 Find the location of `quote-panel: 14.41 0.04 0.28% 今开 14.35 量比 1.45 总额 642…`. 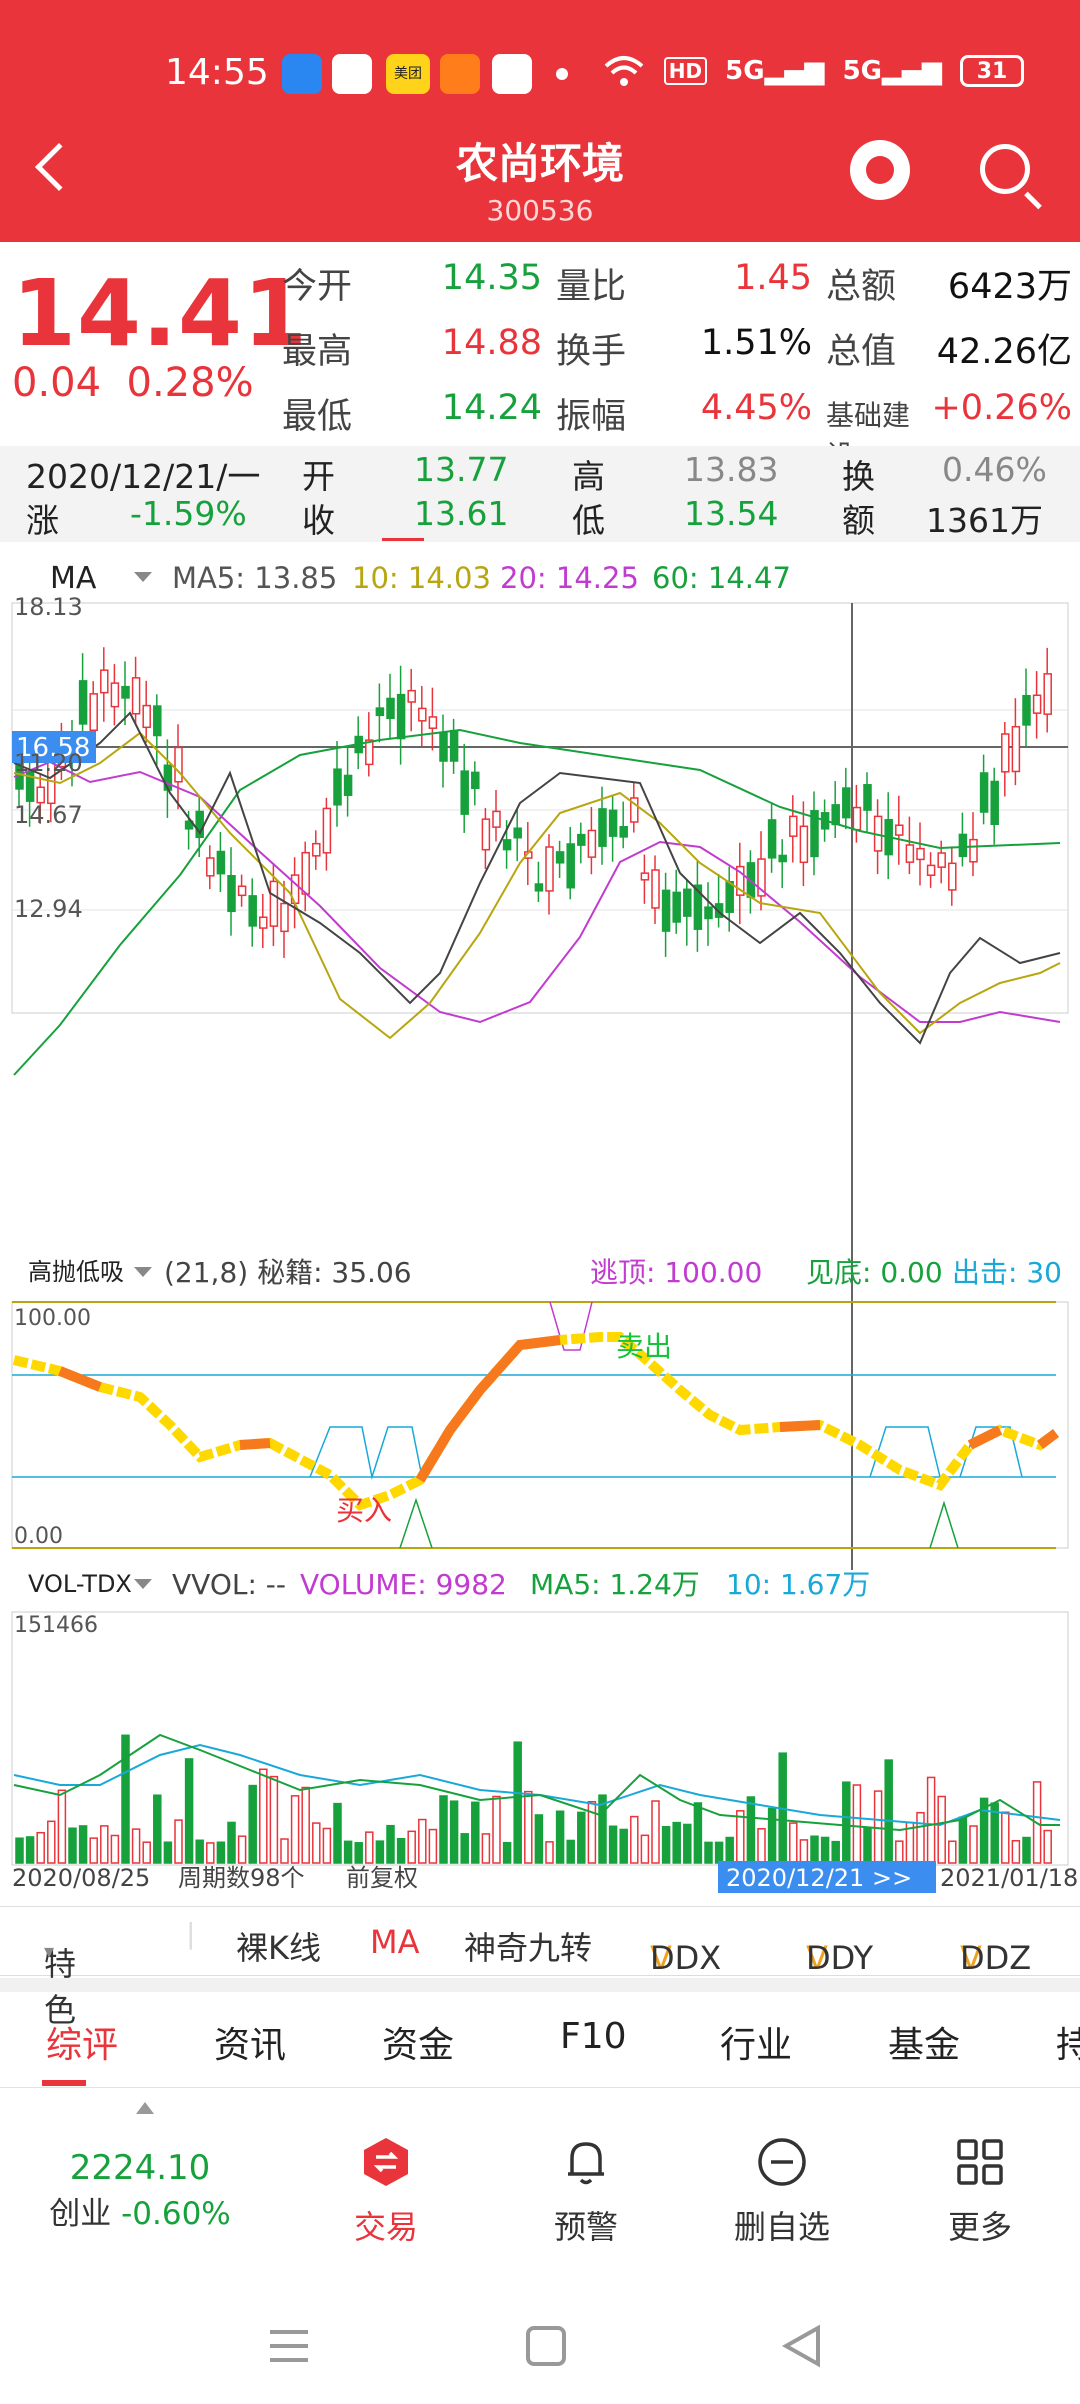

quote-panel: 14.41 0.04 0.28% 今开 14.35 量比 1.45 总额 642… is located at coordinates (540, 357).